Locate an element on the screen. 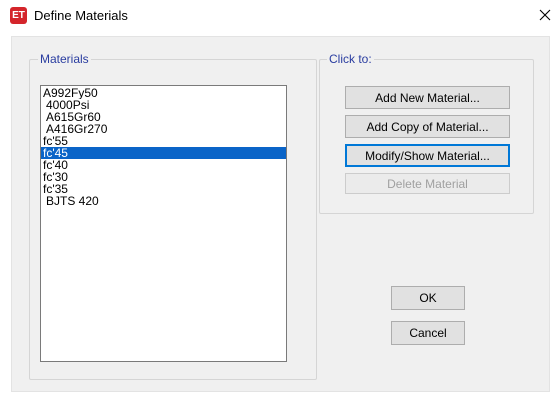 The image size is (560, 399). title-bar: ET Define Materials is located at coordinates (280, 16).